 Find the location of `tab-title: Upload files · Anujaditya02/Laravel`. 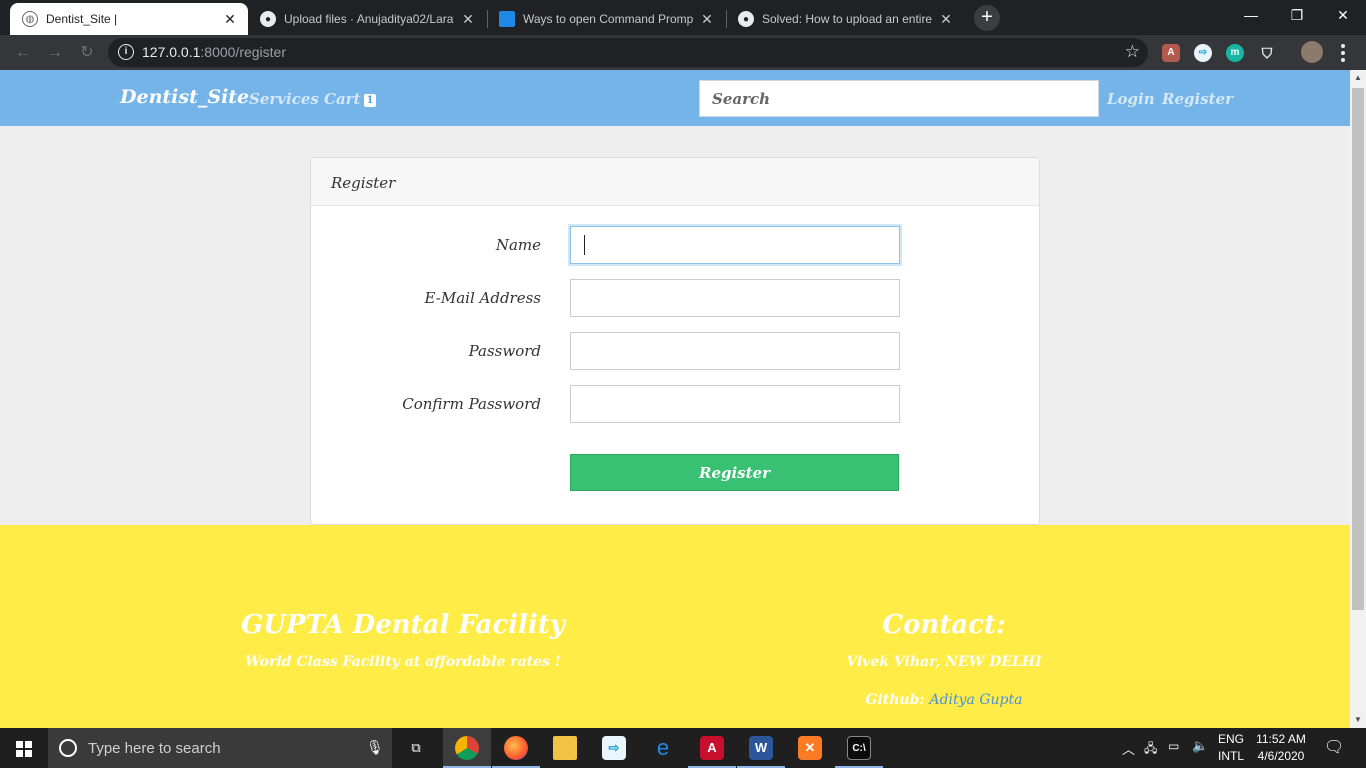

tab-title: Upload files · Anujaditya02/Laravel is located at coordinates (369, 19).